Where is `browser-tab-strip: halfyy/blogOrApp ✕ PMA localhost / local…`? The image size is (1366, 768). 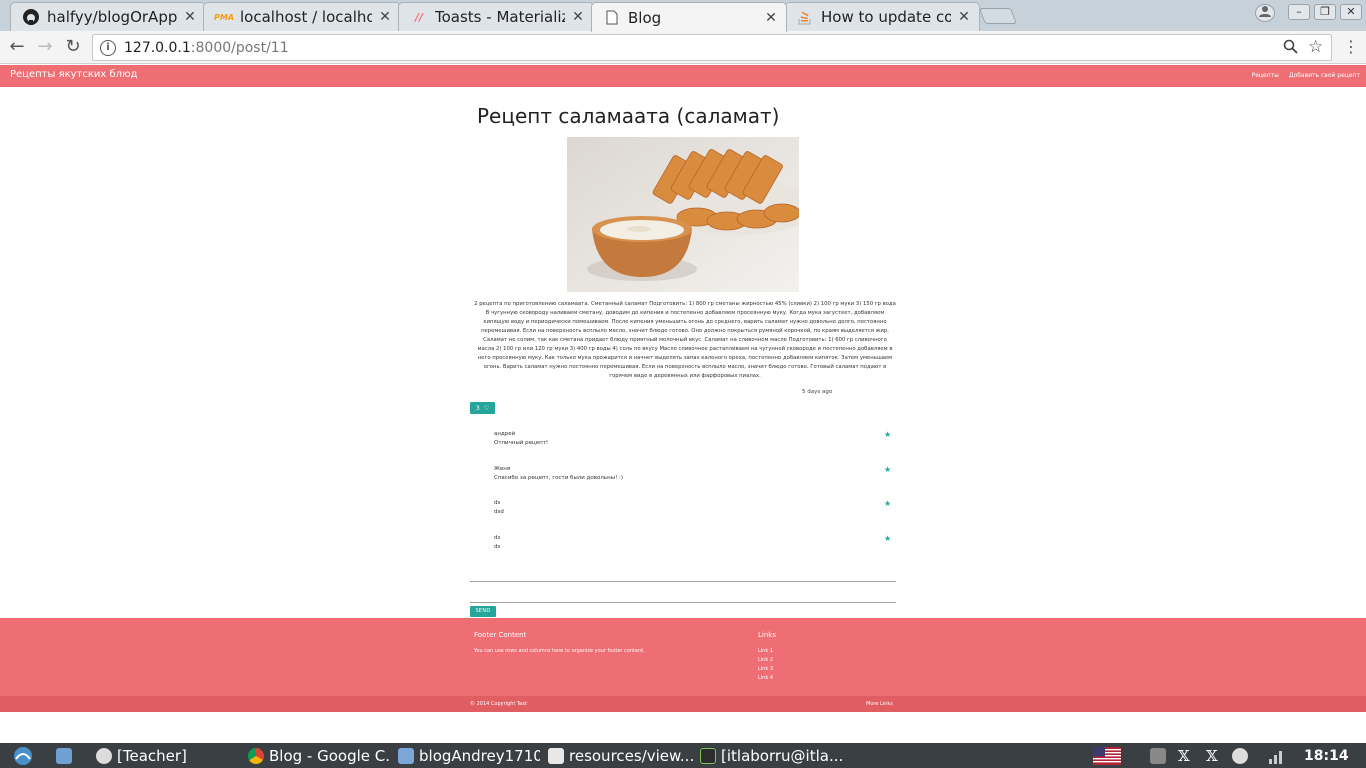
browser-tab-strip: halfyy/blogOrApp ✕ PMA localhost / local… is located at coordinates (683, 16).